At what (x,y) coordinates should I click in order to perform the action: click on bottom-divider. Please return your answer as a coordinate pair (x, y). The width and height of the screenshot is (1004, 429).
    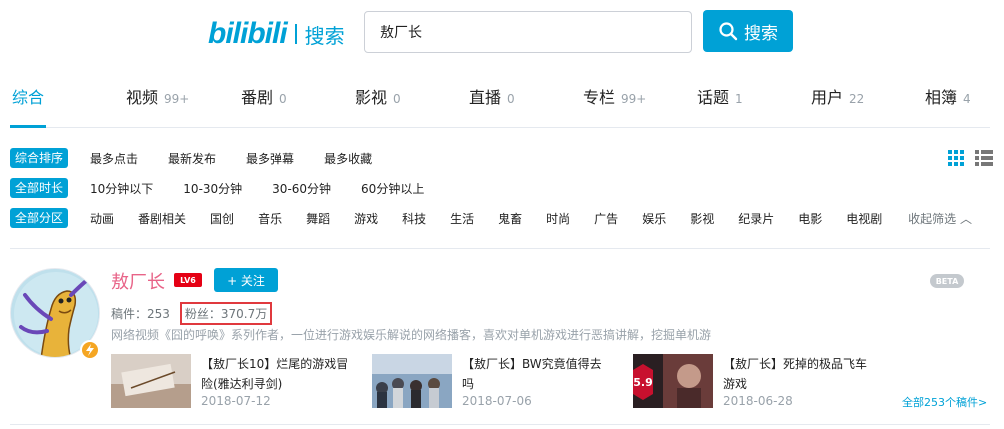
    Looking at the image, I should click on (500, 424).